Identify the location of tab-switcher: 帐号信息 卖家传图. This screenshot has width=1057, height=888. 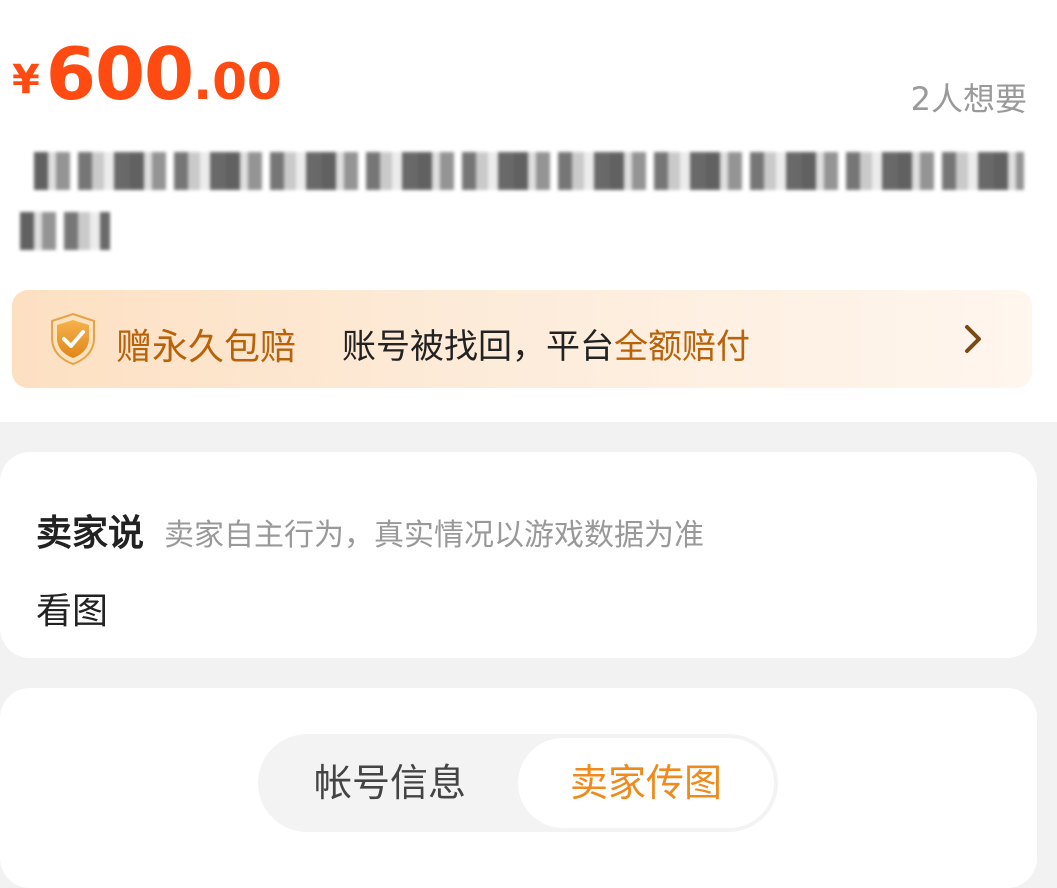
(518, 783).